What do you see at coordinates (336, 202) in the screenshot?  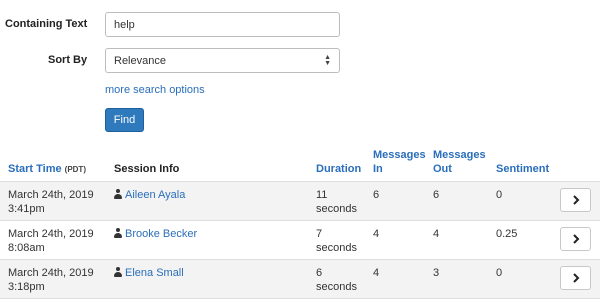 I see `row-duration: 11 seconds` at bounding box center [336, 202].